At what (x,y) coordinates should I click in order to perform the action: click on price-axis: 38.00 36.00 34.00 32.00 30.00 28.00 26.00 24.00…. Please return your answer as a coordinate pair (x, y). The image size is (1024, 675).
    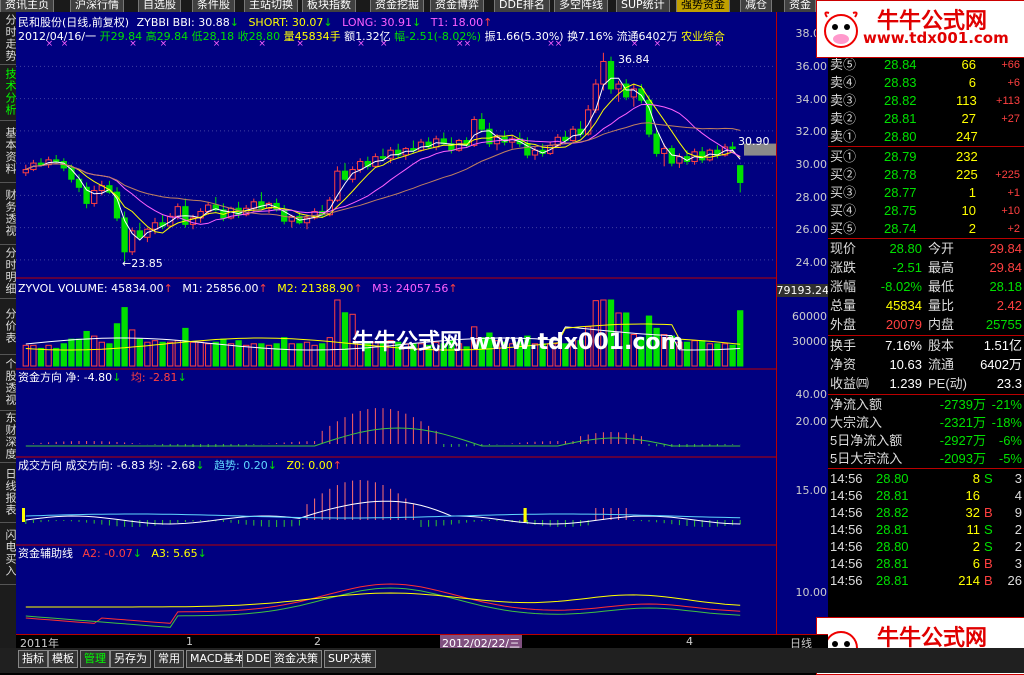
    Looking at the image, I should click on (802, 323).